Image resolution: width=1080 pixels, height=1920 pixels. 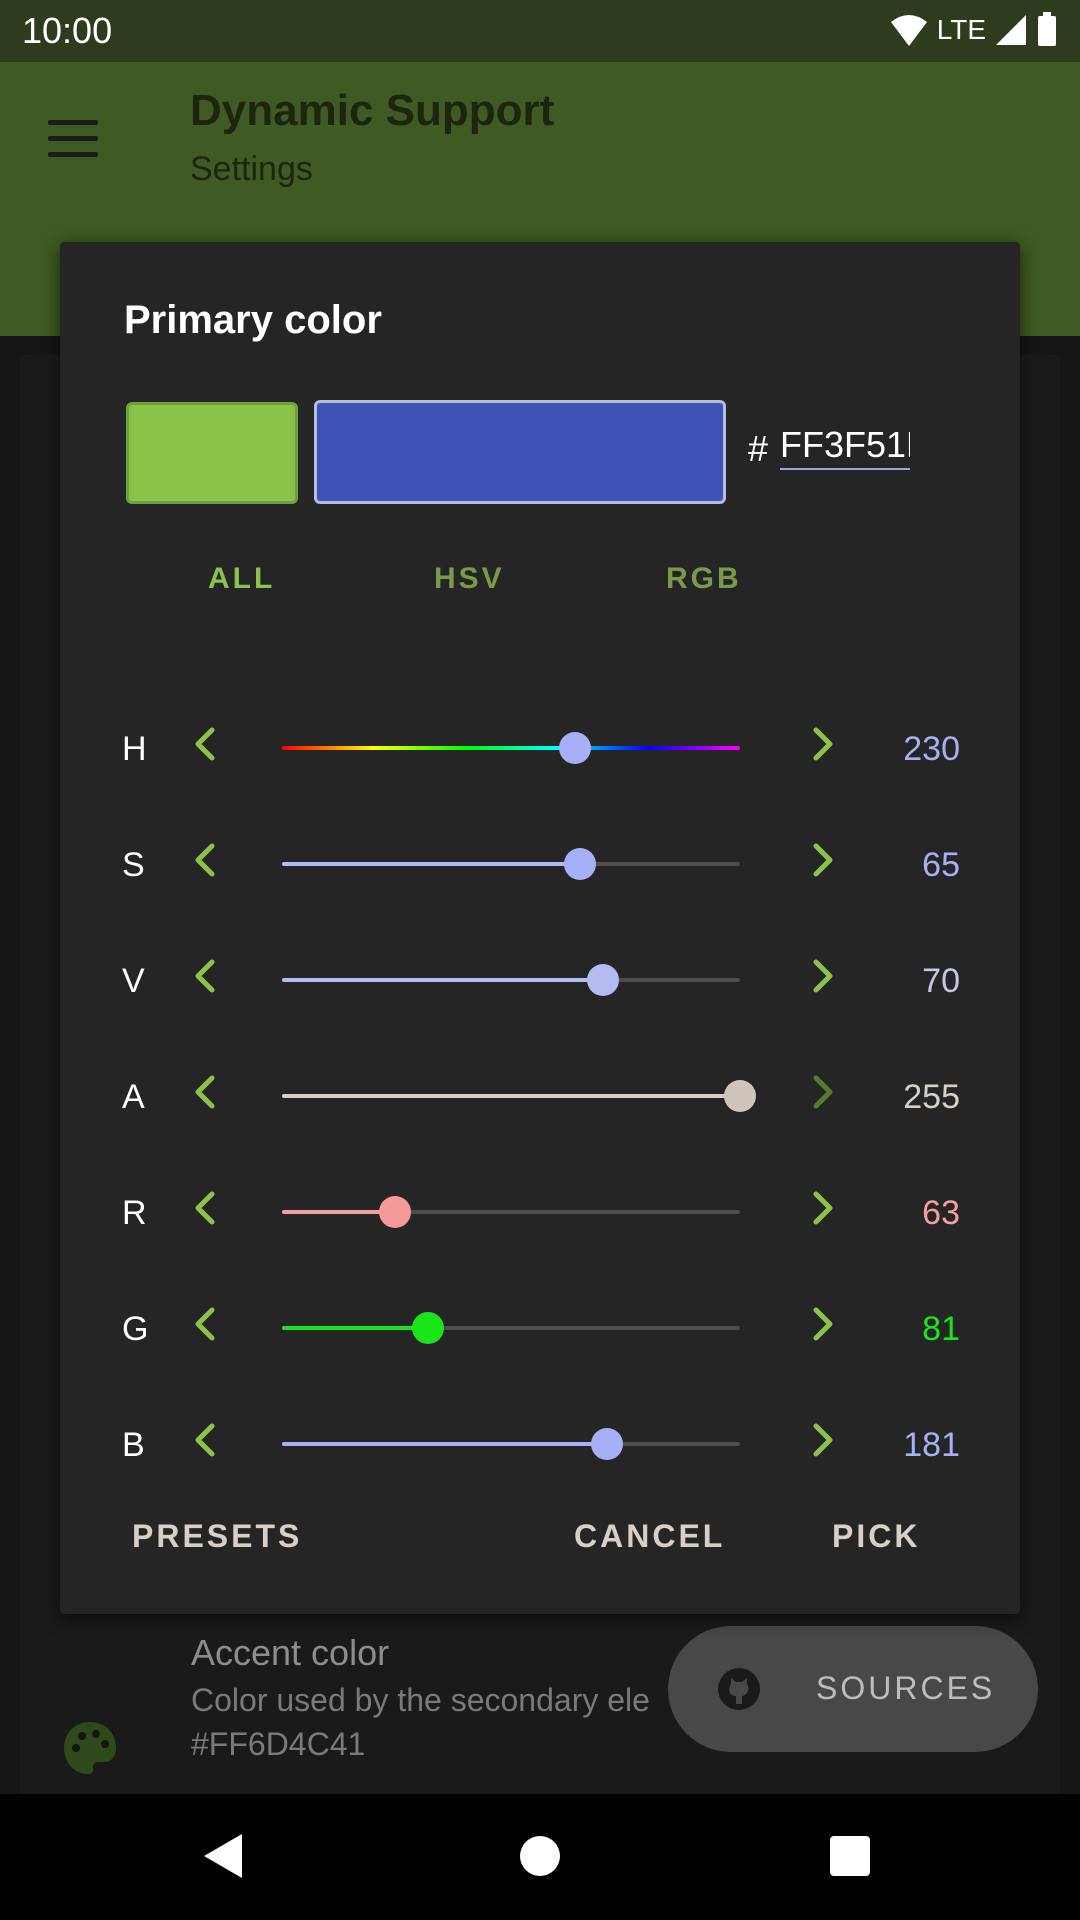 I want to click on cancel-button: CANCEL, so click(x=649, y=1536).